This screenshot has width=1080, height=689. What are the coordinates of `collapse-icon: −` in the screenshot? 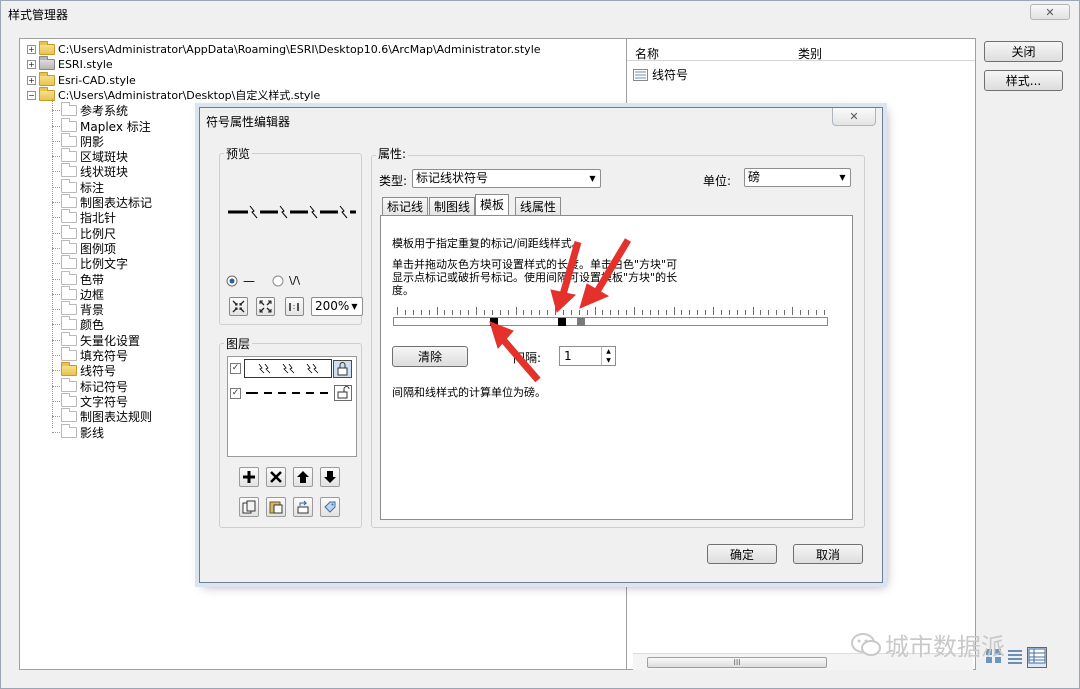 It's located at (31, 95).